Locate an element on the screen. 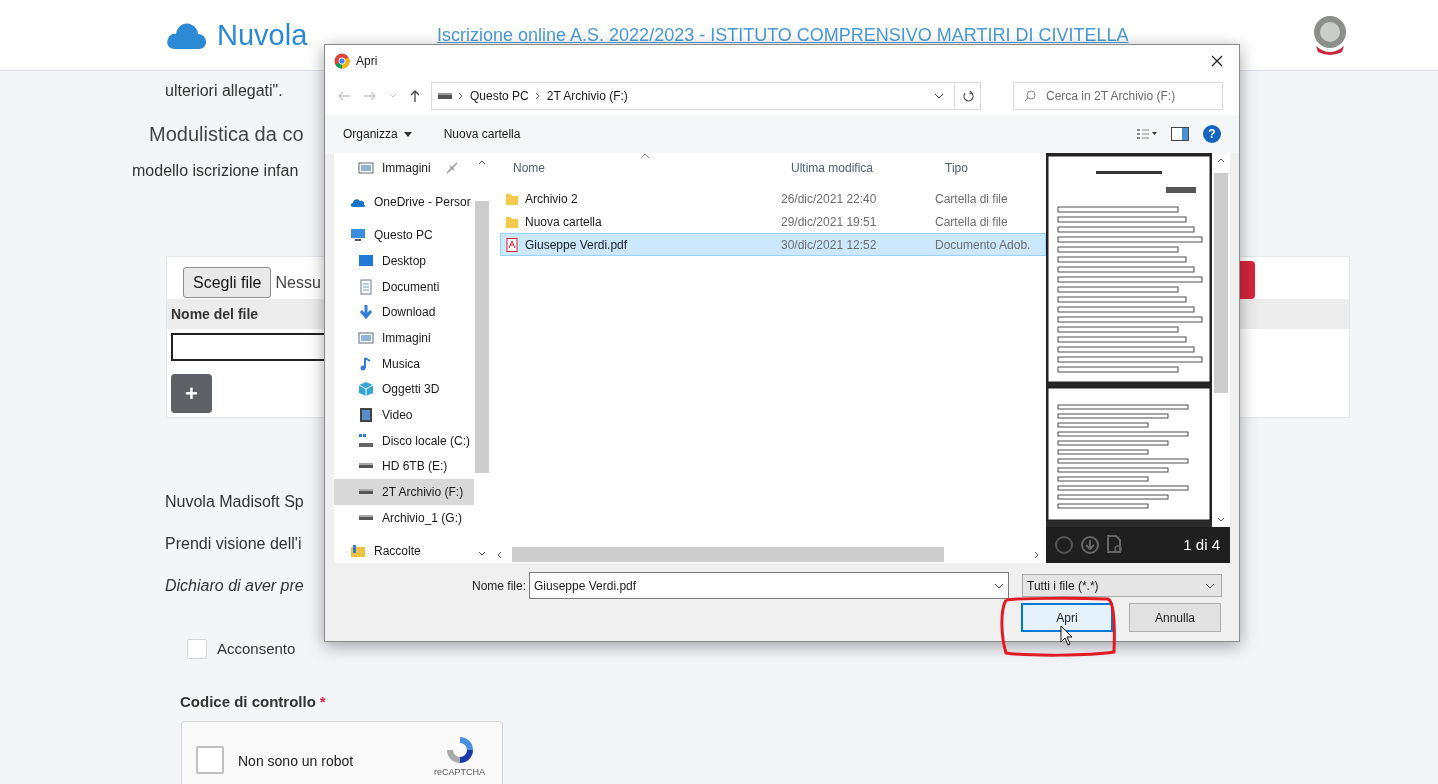 The width and height of the screenshot is (1438, 784). nav-item: Musica is located at coordinates (404, 363).